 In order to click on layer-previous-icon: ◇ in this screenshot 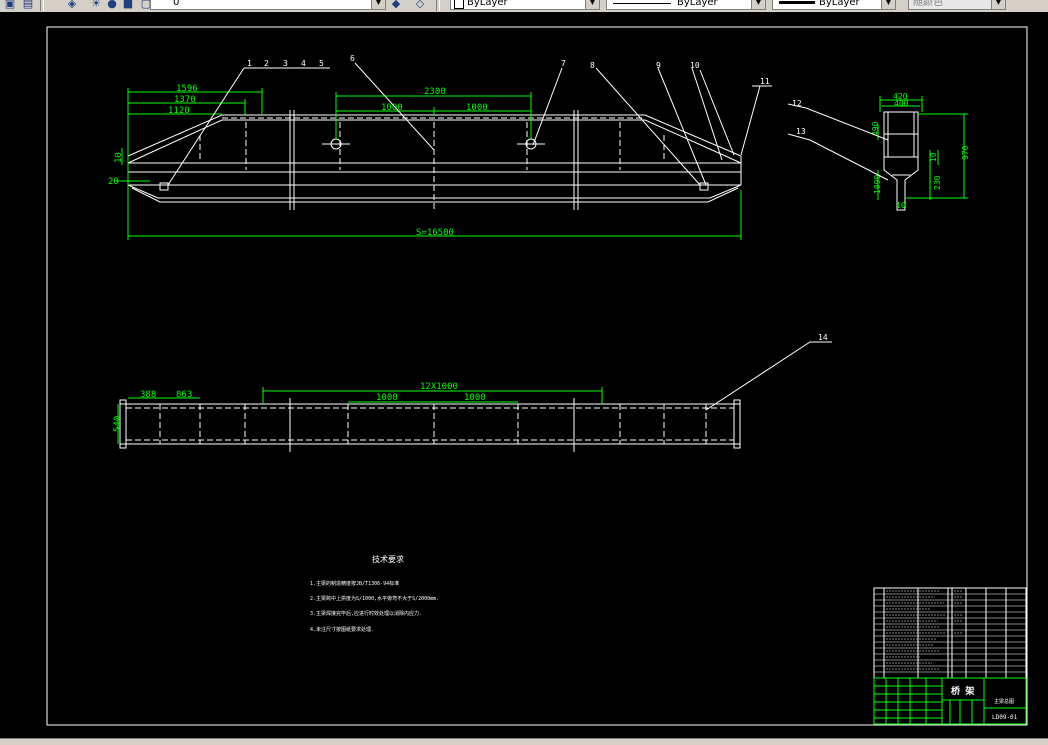, I will do `click(420, 5)`.